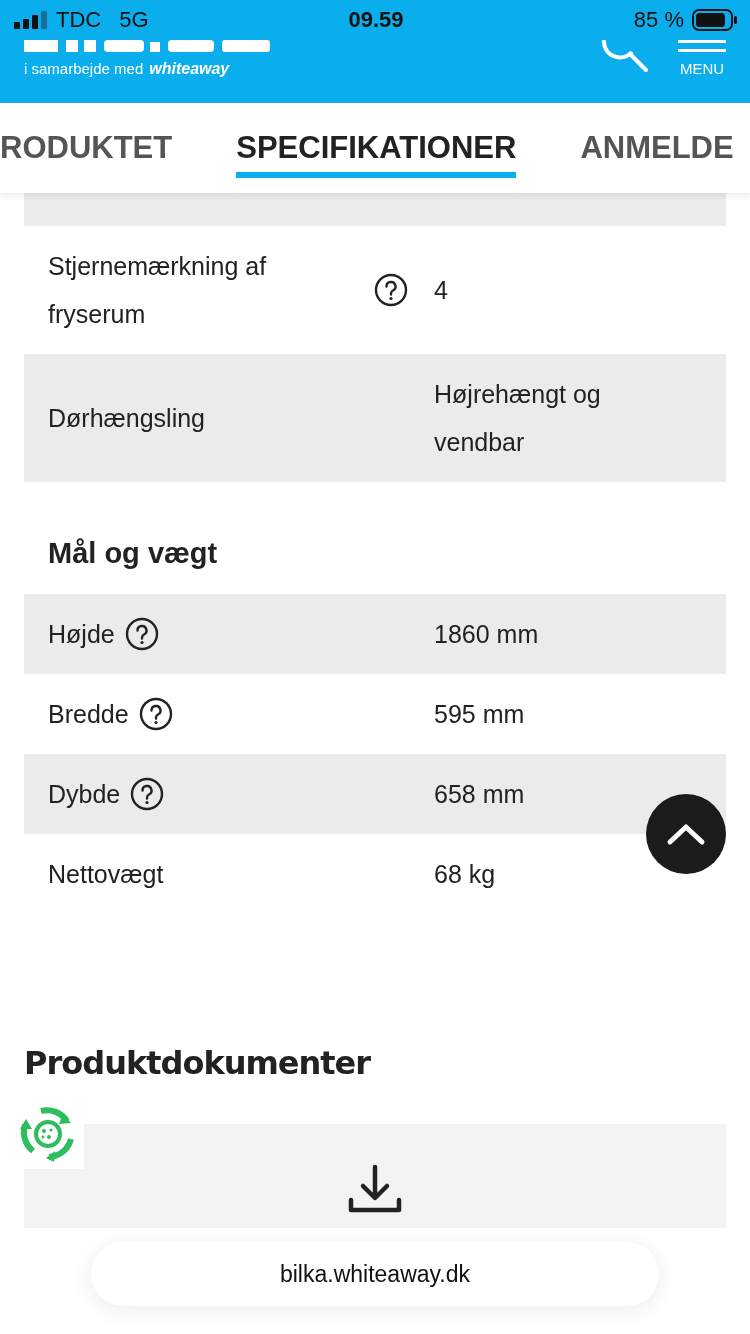  What do you see at coordinates (32, 20) in the screenshot?
I see `signal-icon` at bounding box center [32, 20].